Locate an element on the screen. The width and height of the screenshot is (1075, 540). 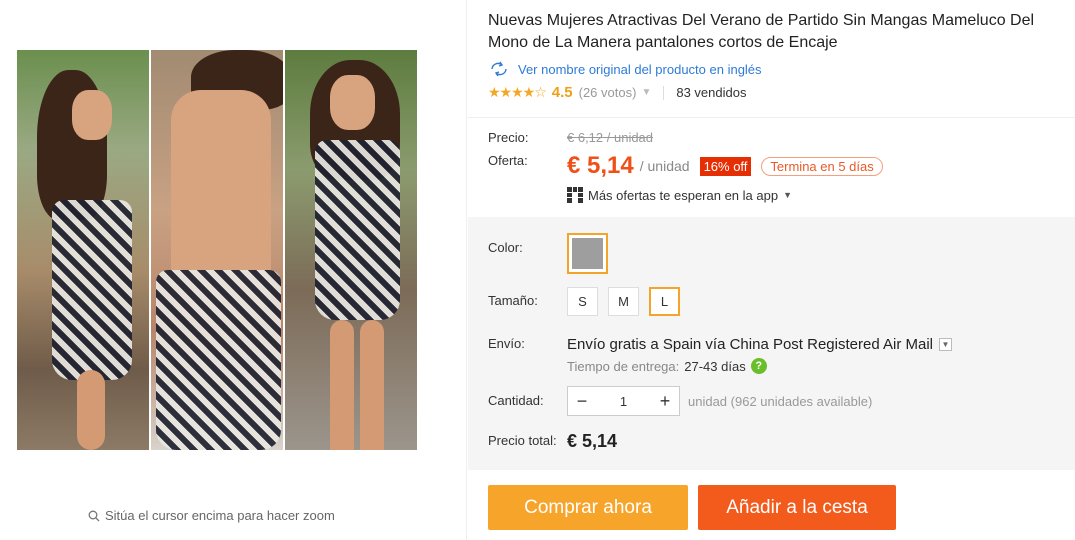
rating-row: ★★★★☆ 4.5 (26 votos) ▼ 83 vendidos is located at coordinates (778, 92).